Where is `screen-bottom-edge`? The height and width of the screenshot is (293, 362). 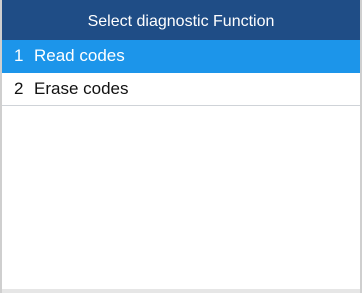
screen-bottom-edge is located at coordinates (181, 291).